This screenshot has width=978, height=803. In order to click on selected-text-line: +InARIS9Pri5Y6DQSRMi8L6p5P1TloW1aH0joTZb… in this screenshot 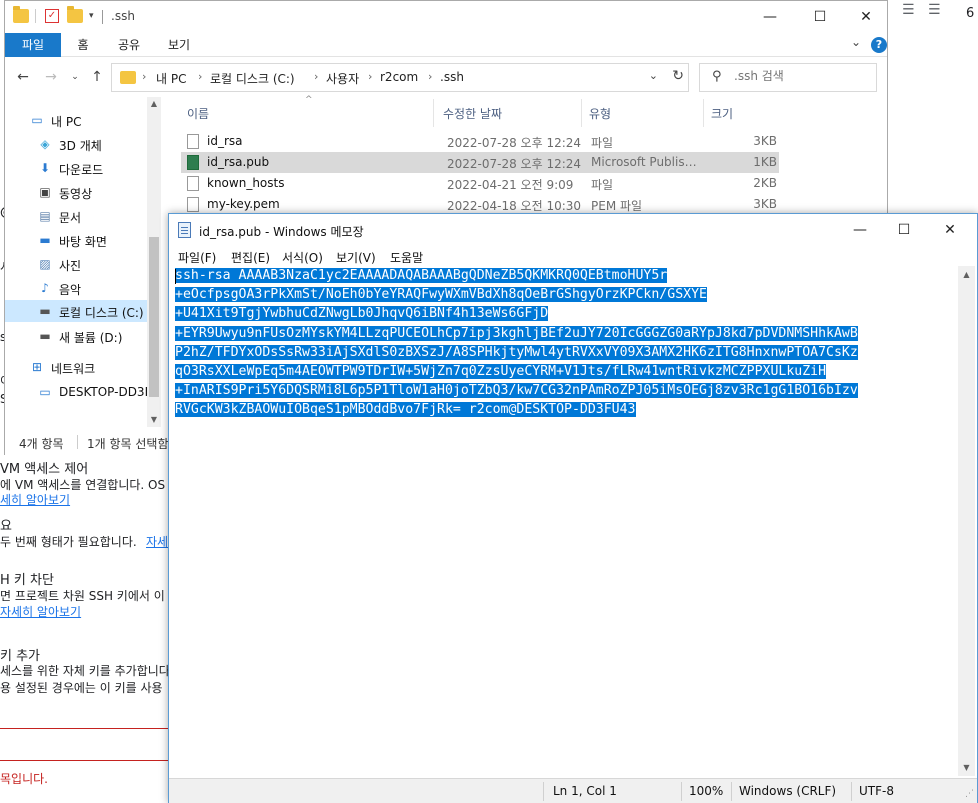, I will do `click(516, 391)`.